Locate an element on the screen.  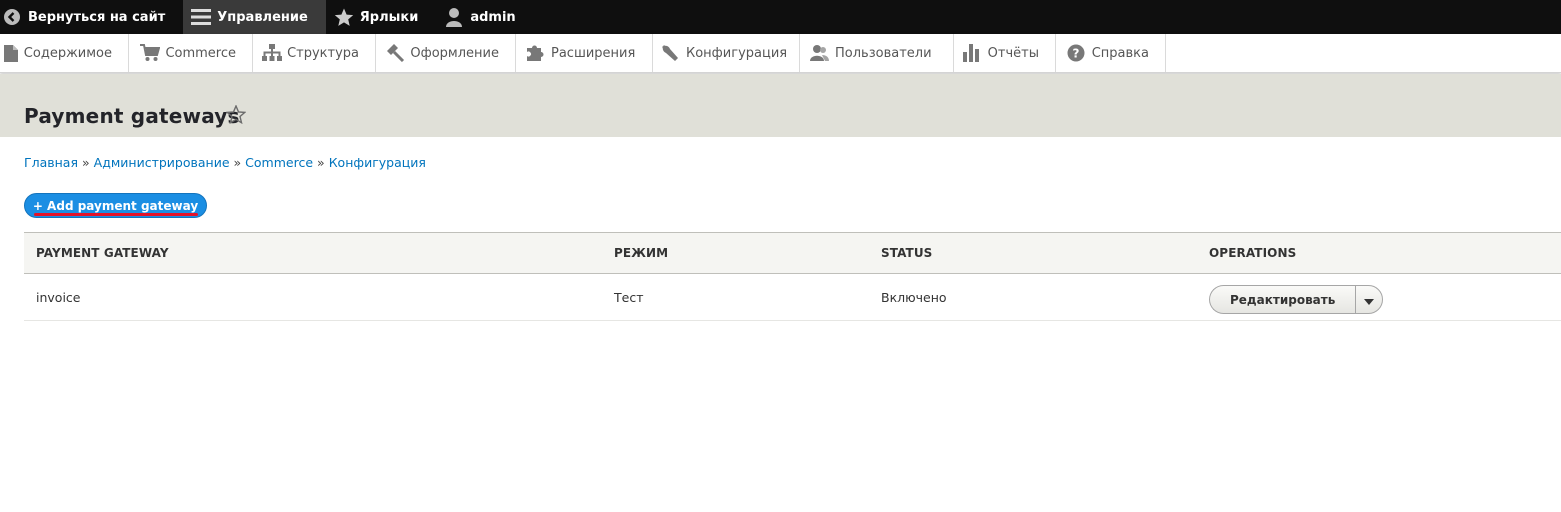
star-outline-icon is located at coordinates (236, 116).